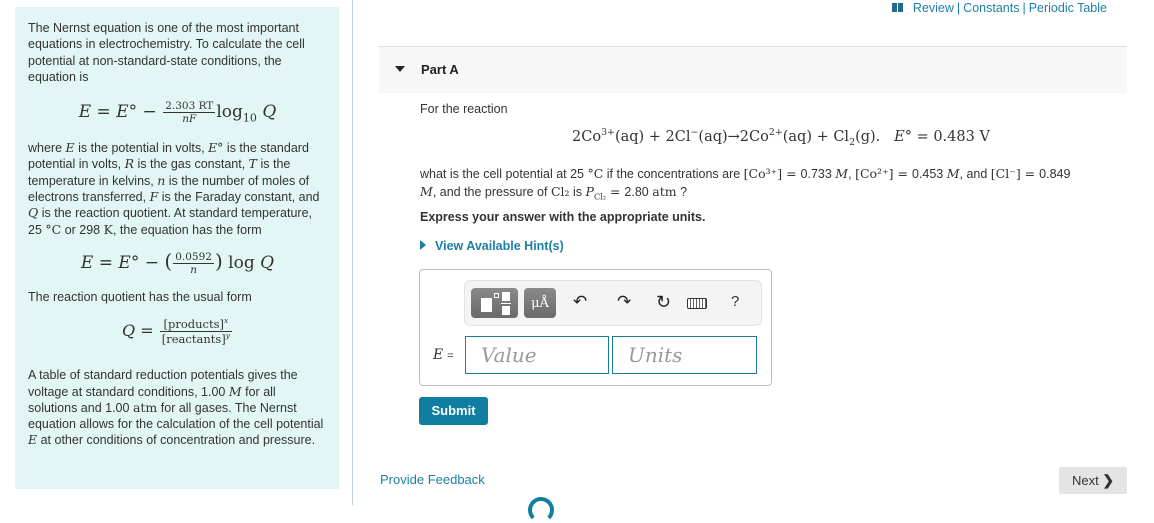 The width and height of the screenshot is (1154, 523). I want to click on submit-button: Submit, so click(453, 411).